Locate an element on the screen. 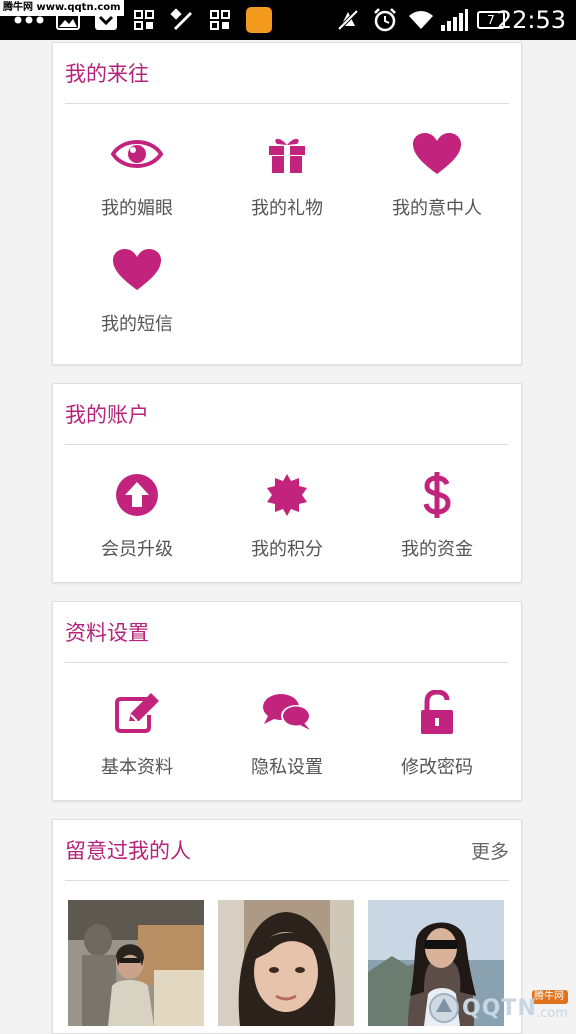 The width and height of the screenshot is (576, 1034). unlock-icon is located at coordinates (437, 713).